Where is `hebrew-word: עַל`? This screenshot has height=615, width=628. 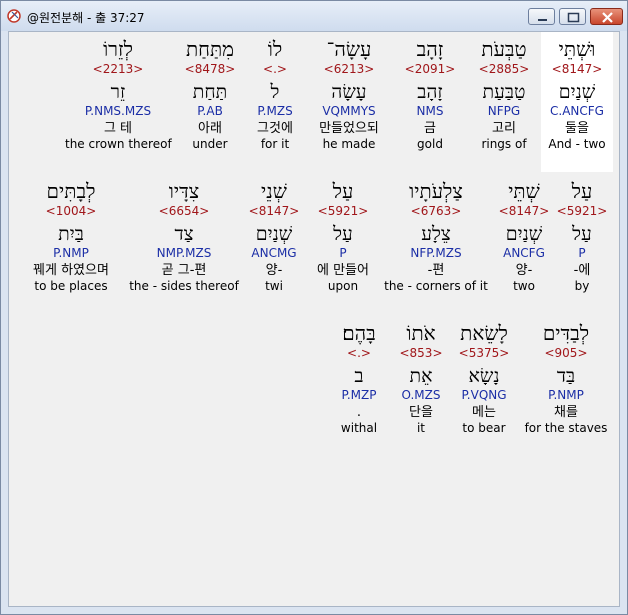 hebrew-word: עַל is located at coordinates (343, 191).